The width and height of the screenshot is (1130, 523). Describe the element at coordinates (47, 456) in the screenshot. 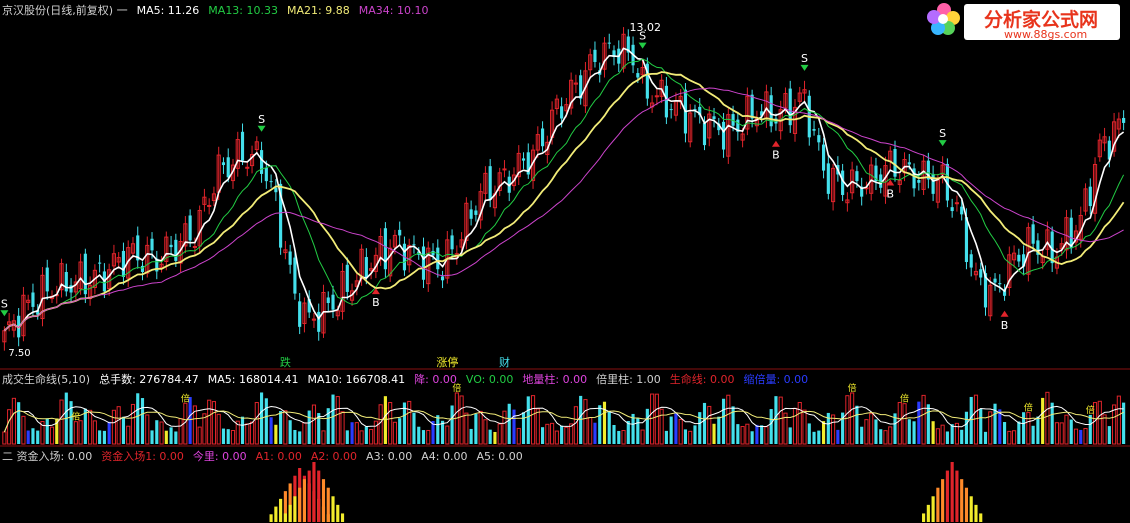

I see `fund-header-item: 二 资金入场: 0.00` at that location.